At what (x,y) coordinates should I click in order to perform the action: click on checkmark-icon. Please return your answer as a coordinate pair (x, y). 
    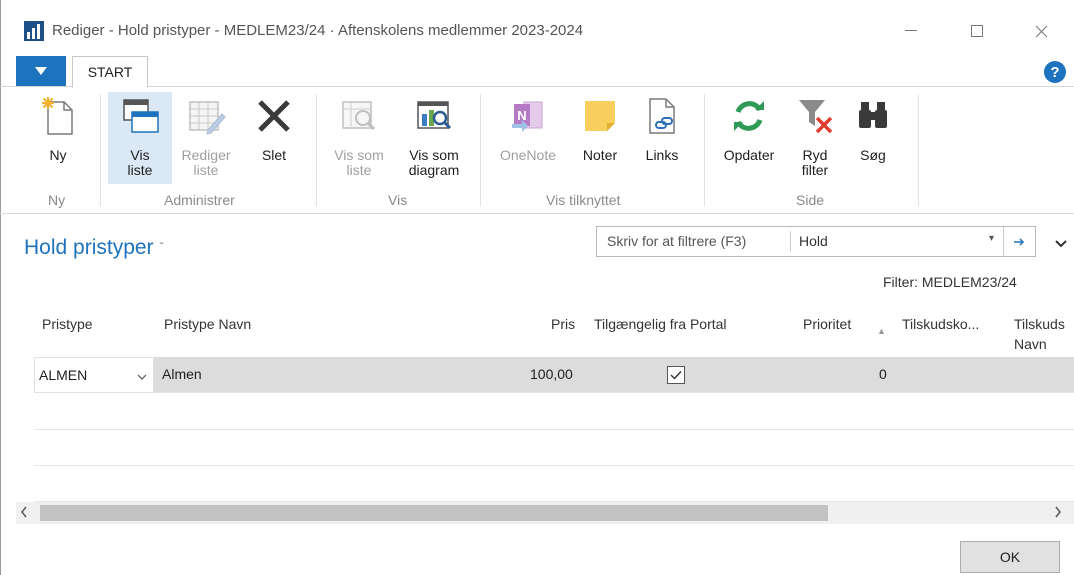
    Looking at the image, I should click on (676, 375).